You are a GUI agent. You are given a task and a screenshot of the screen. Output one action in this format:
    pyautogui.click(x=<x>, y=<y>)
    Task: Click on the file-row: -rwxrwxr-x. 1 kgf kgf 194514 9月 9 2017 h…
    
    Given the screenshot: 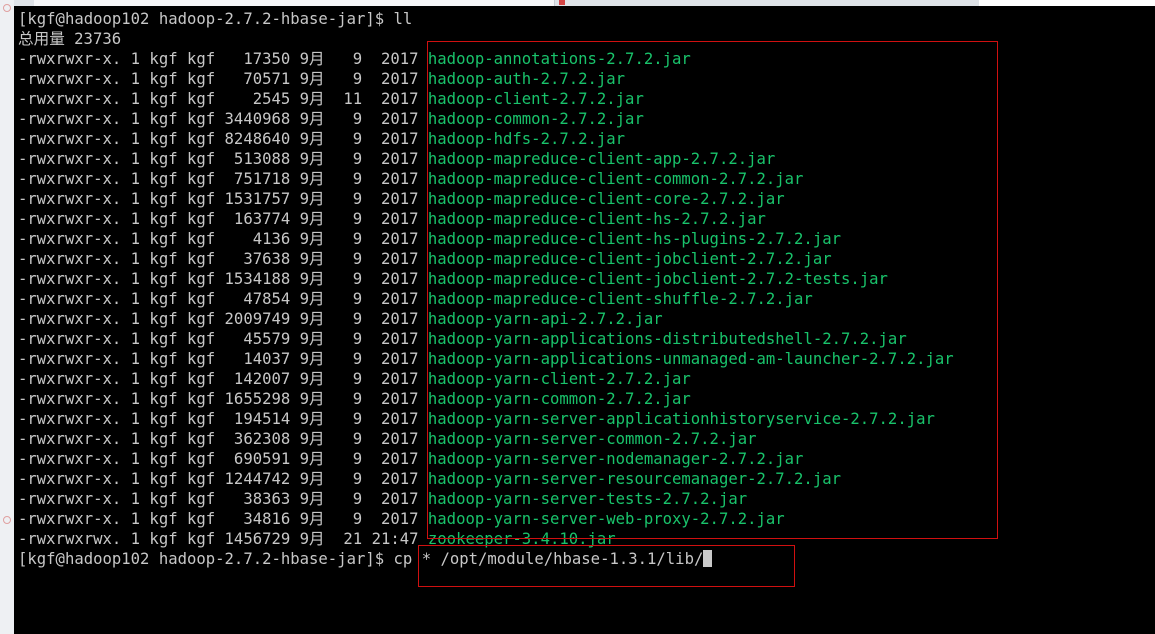 What is the action you would take?
    pyautogui.click(x=585, y=419)
    